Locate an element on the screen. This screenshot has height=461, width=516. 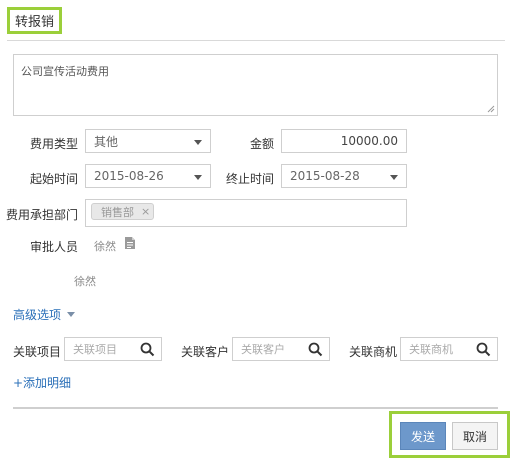
amount-label: 金额 is located at coordinates (261, 144).